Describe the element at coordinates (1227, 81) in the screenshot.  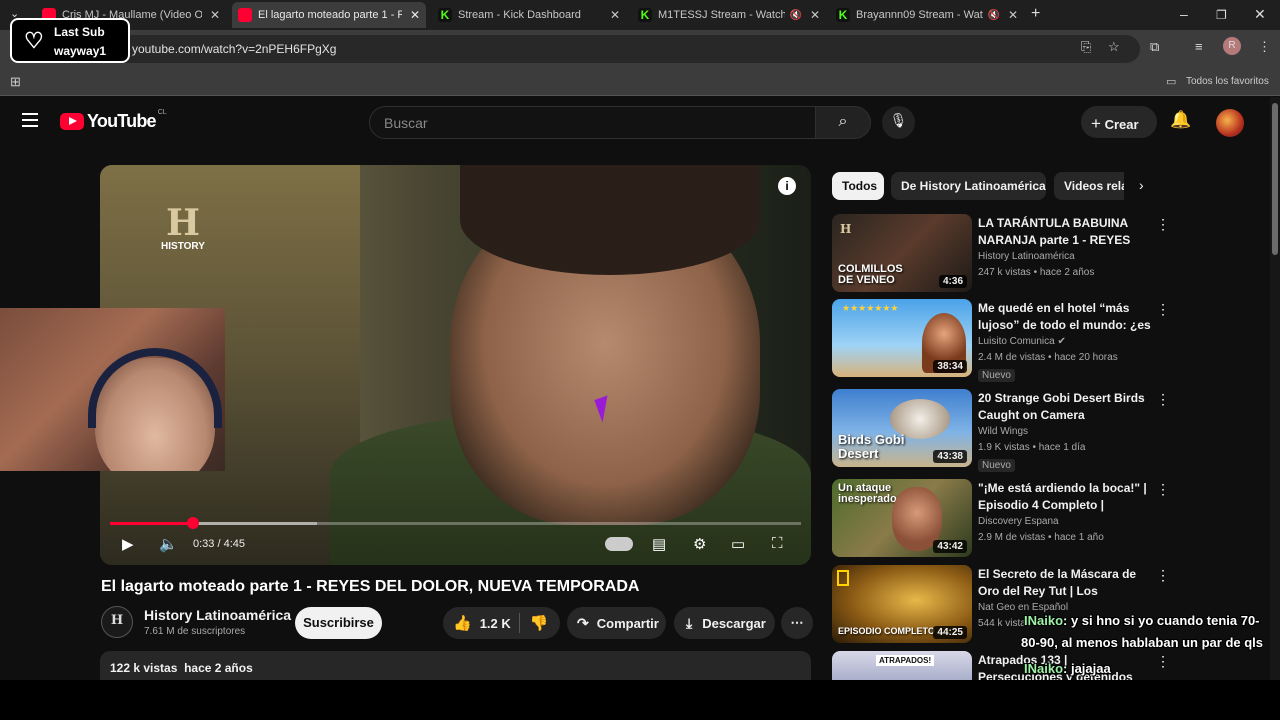
I see `all-bookmarks-label: Todos los favoritos` at that location.